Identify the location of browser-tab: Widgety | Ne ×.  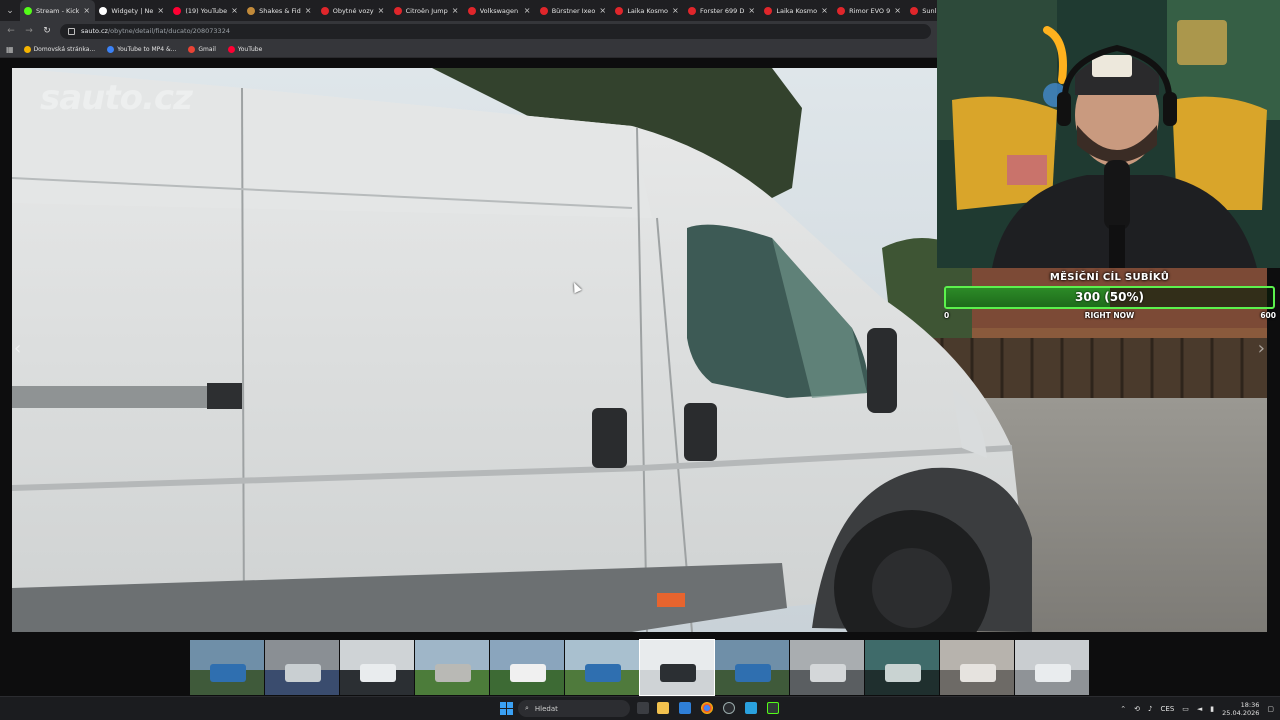
(132, 10).